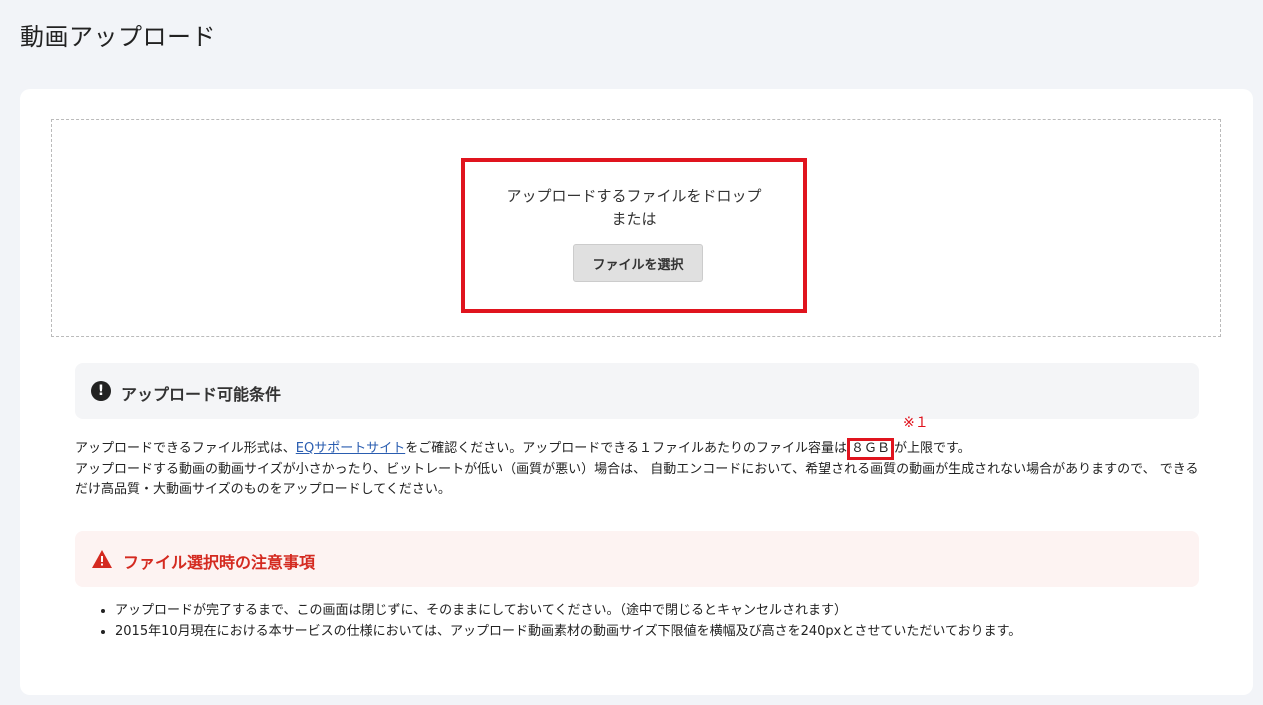 This screenshot has height=705, width=1263. What do you see at coordinates (634, 235) in the screenshot?
I see `dropzone-highlight: アップロードするファイルをドロップ または ファイルを選択` at bounding box center [634, 235].